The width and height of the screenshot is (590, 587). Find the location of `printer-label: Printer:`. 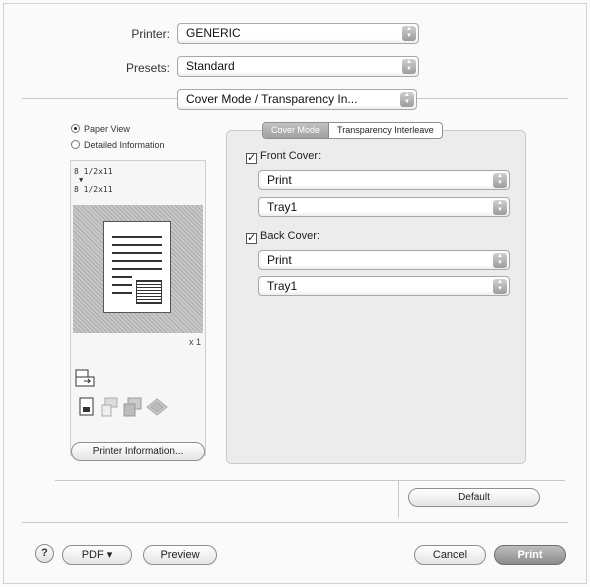

printer-label: Printer: is located at coordinates (150, 34).